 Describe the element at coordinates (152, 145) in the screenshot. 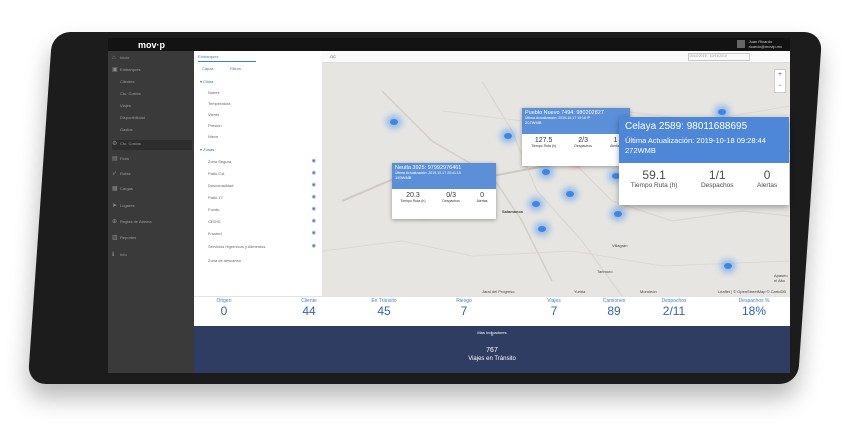

I see `nav-item-cto-costos-2: ⚙ Cto. Costos` at that location.